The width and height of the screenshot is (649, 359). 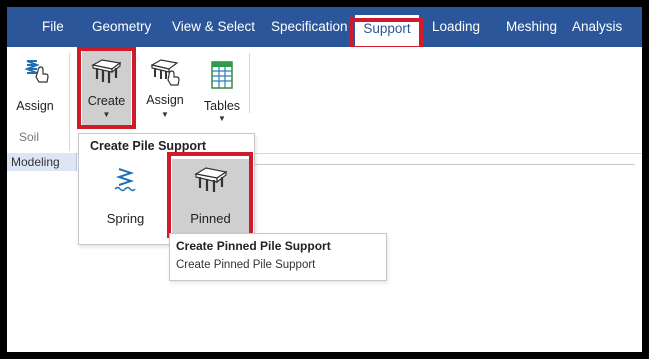 I want to click on soil-assign-label: Assign, so click(x=35, y=106).